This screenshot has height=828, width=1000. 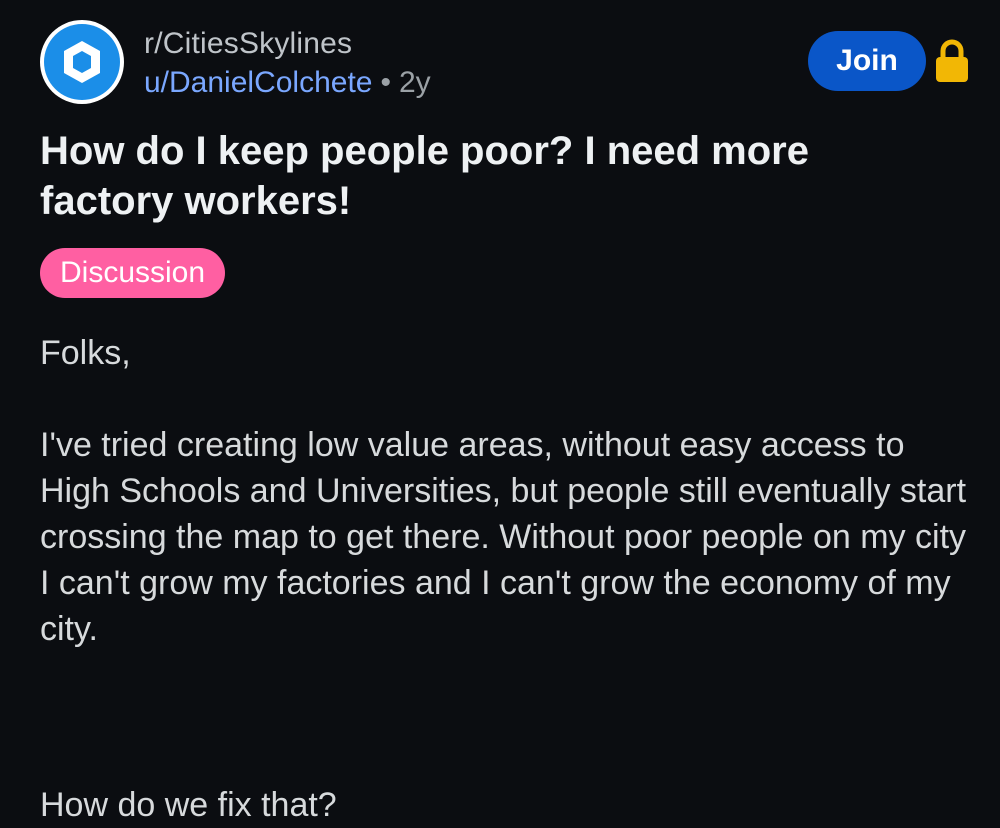 What do you see at coordinates (287, 44) in the screenshot?
I see `subreddit-name: r/CitiesSkylines` at bounding box center [287, 44].